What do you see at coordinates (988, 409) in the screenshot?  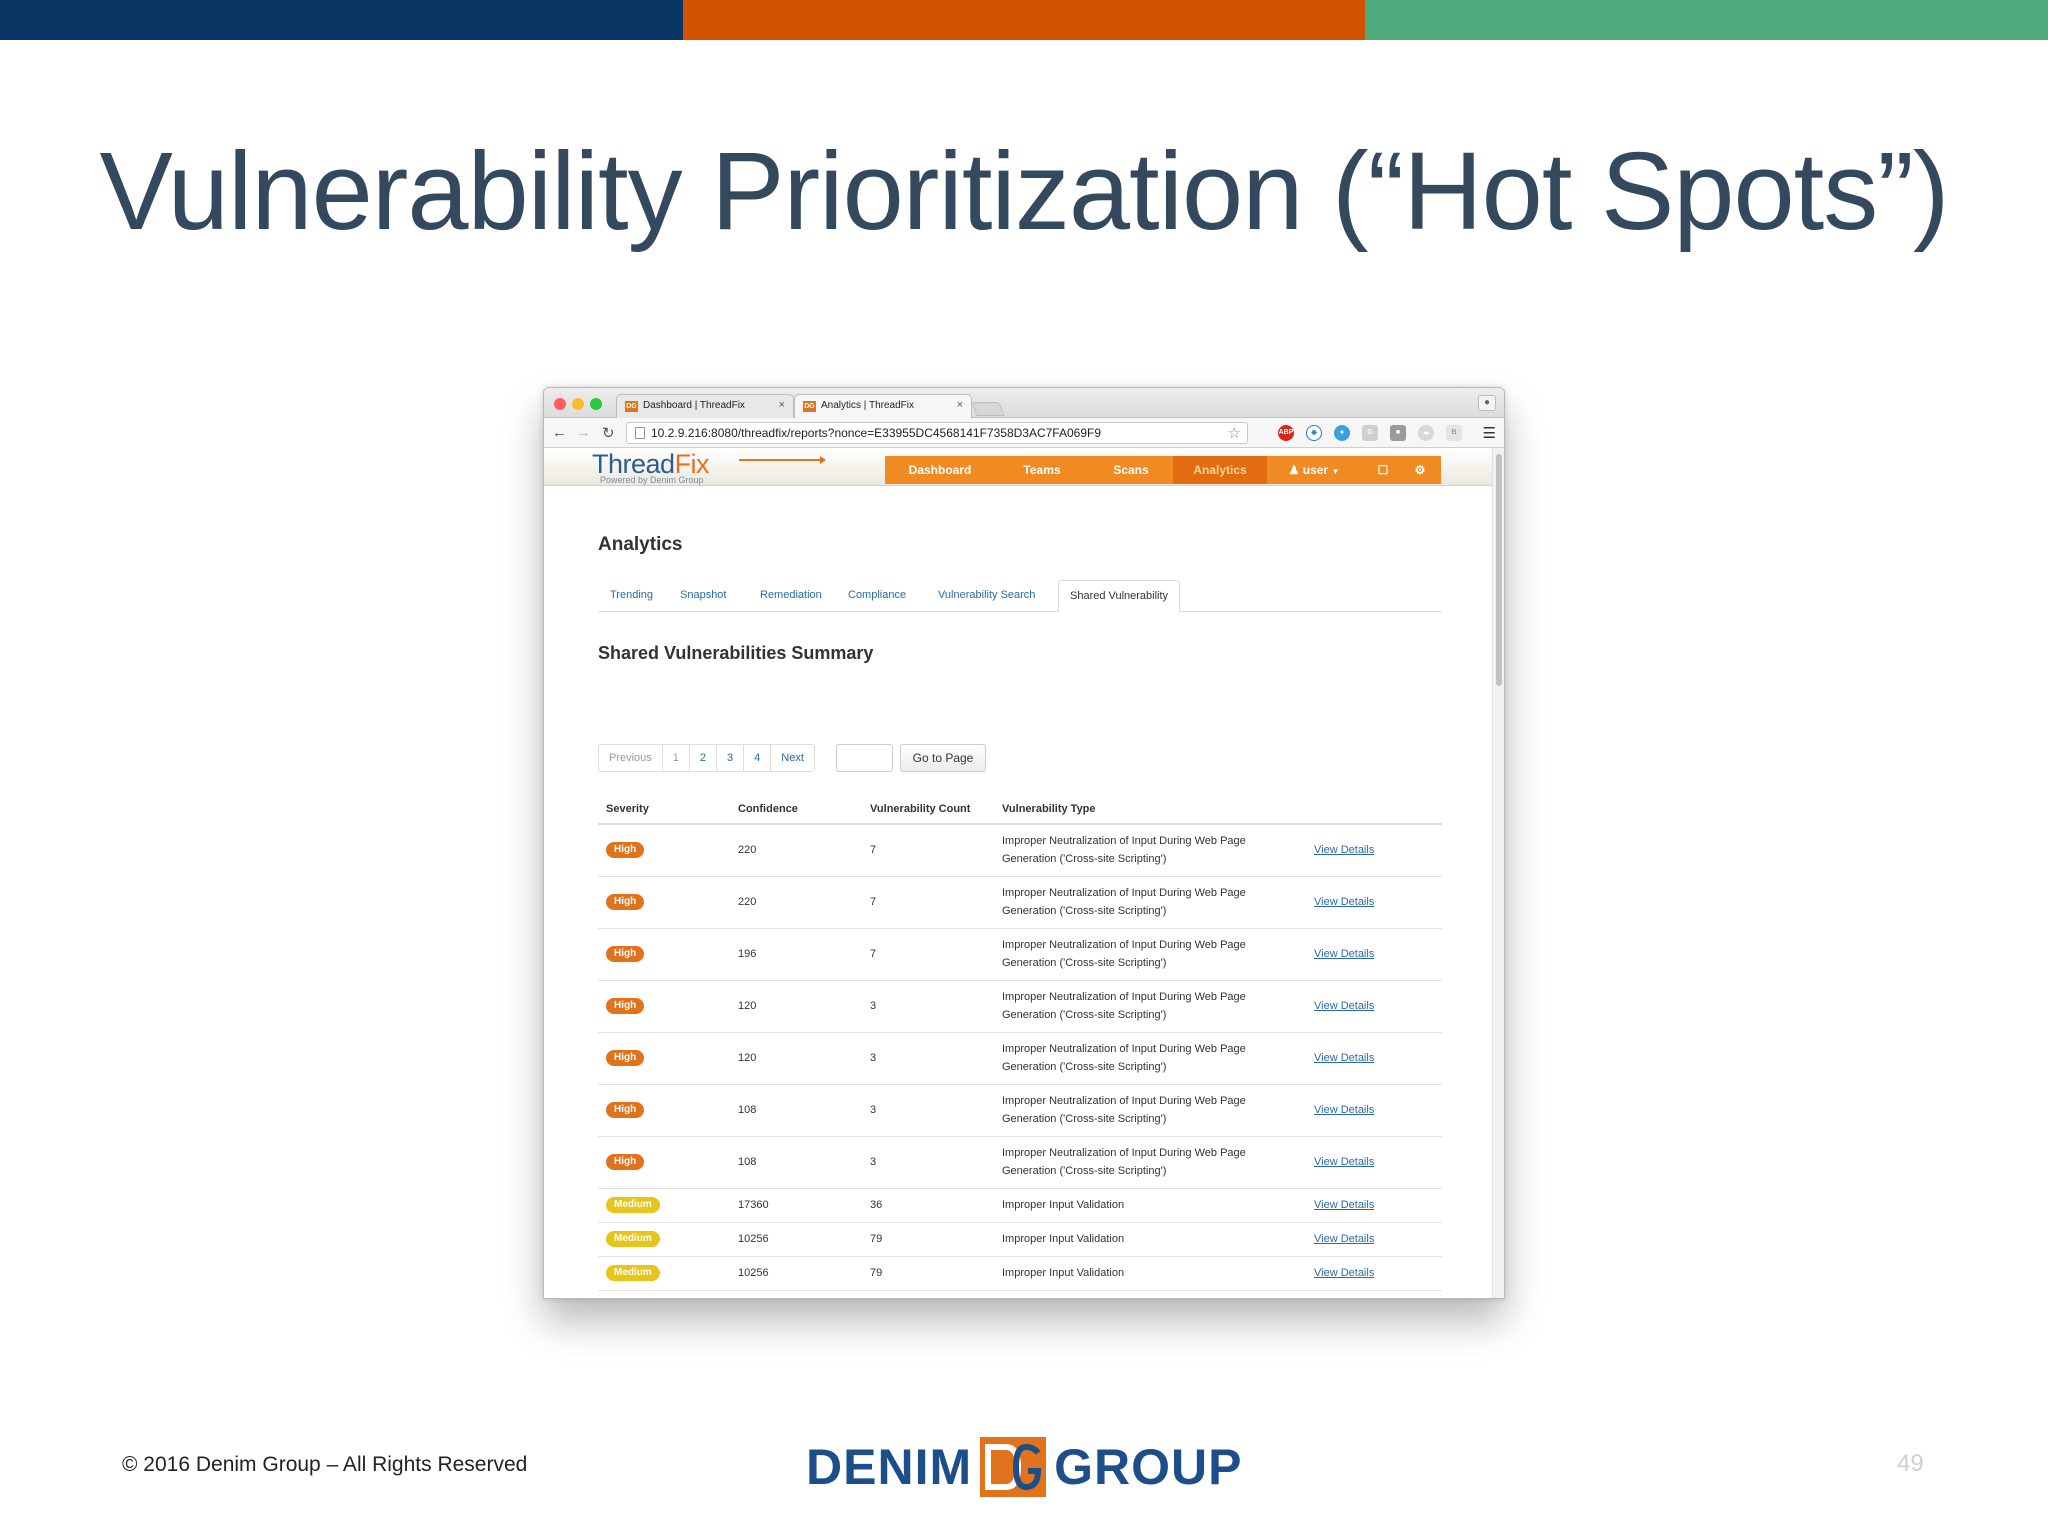 I see `new-tab-button` at bounding box center [988, 409].